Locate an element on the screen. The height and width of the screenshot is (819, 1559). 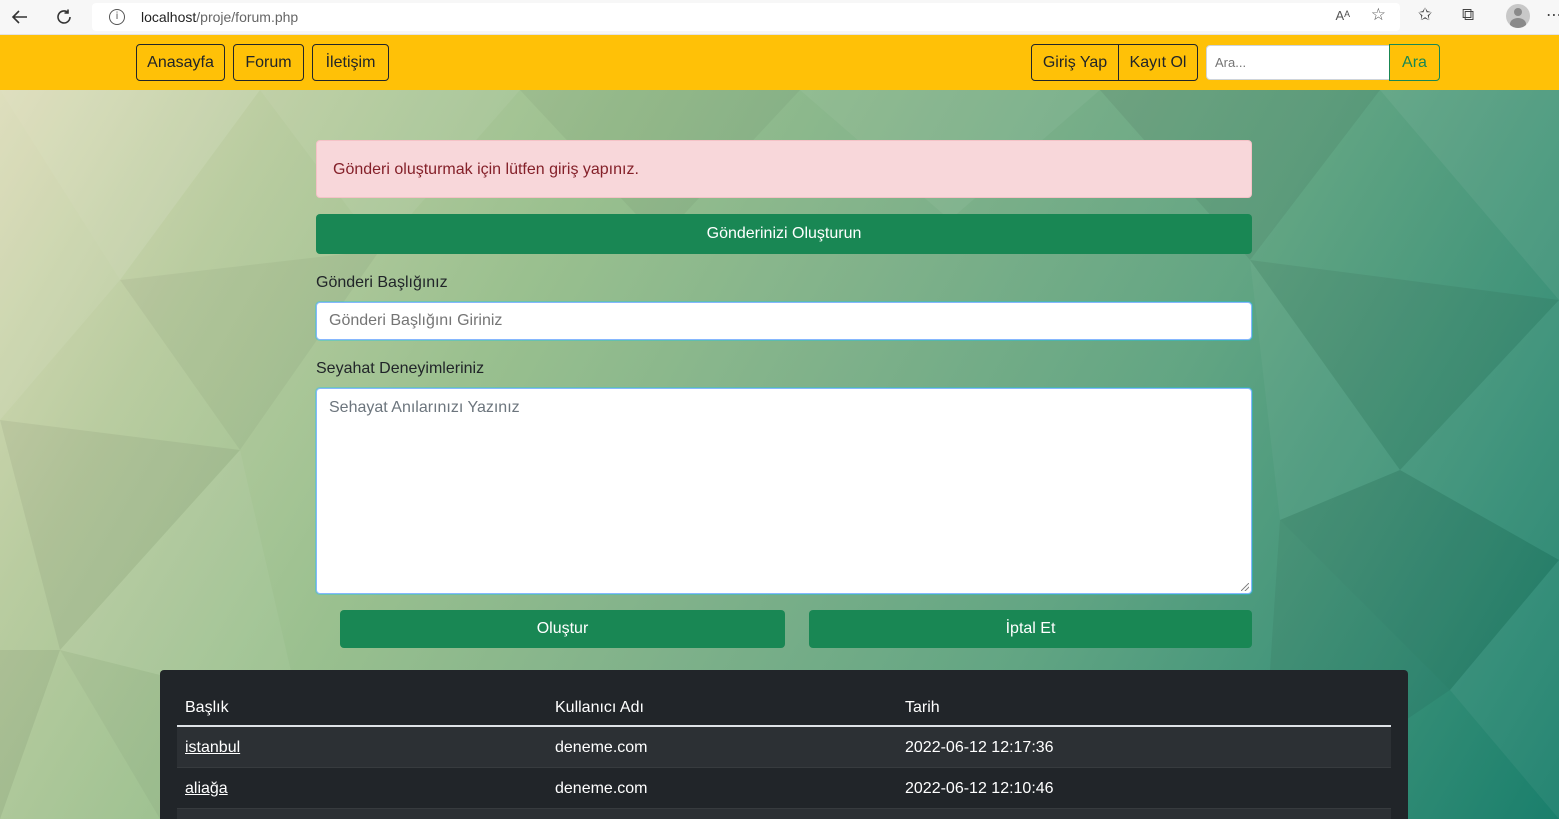
browser-toolbar: i localhost/proje/forum.php Aᴬ ☆ ✩ ⧉ ⋯ is located at coordinates (779, 17).